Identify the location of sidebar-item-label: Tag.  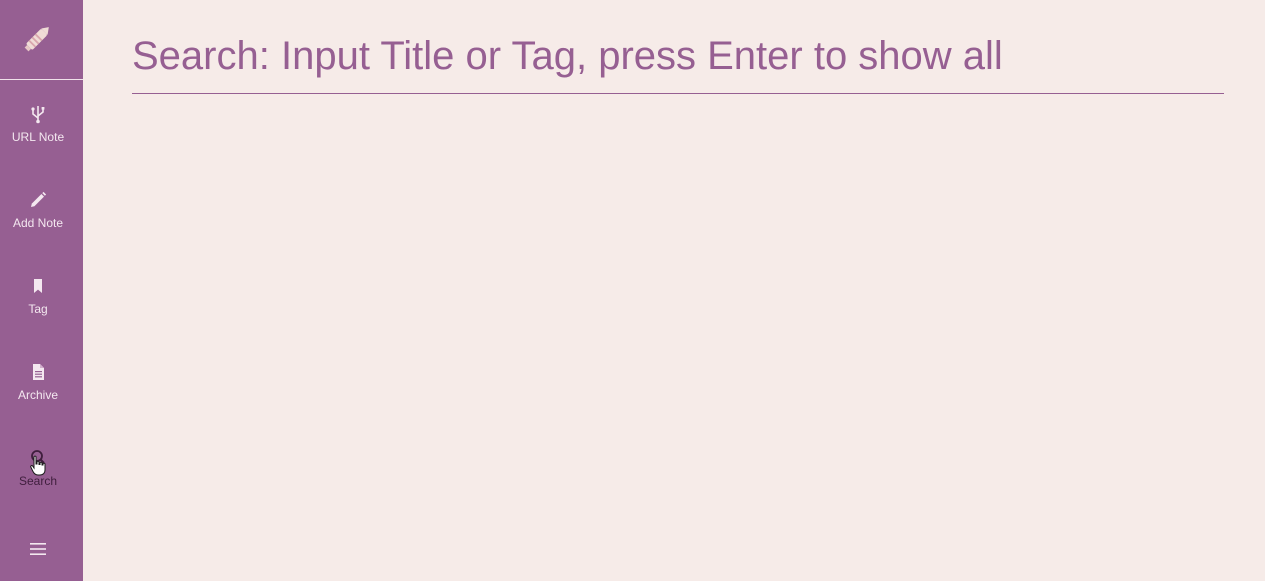
(38, 309).